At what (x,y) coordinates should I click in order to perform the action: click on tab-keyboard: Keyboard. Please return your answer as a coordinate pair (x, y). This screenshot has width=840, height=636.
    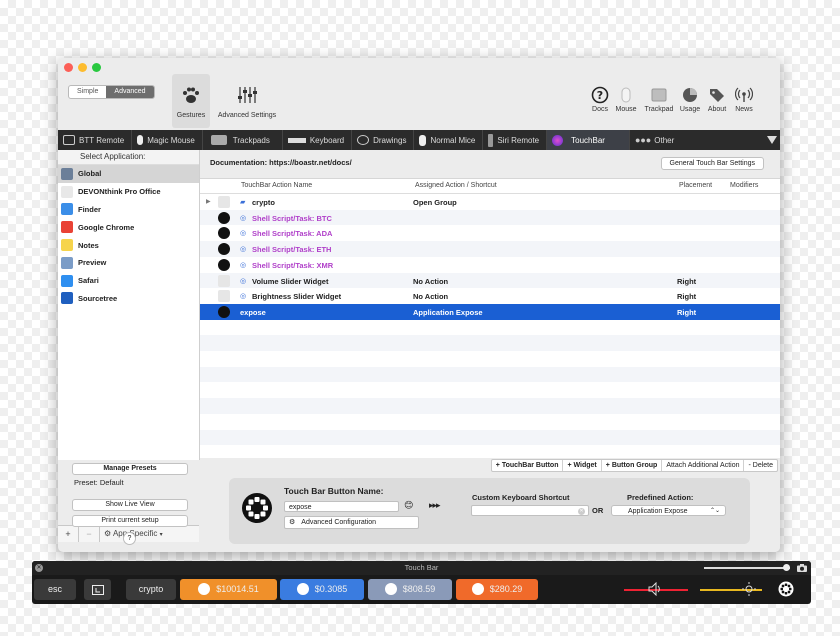
    Looking at the image, I should click on (318, 140).